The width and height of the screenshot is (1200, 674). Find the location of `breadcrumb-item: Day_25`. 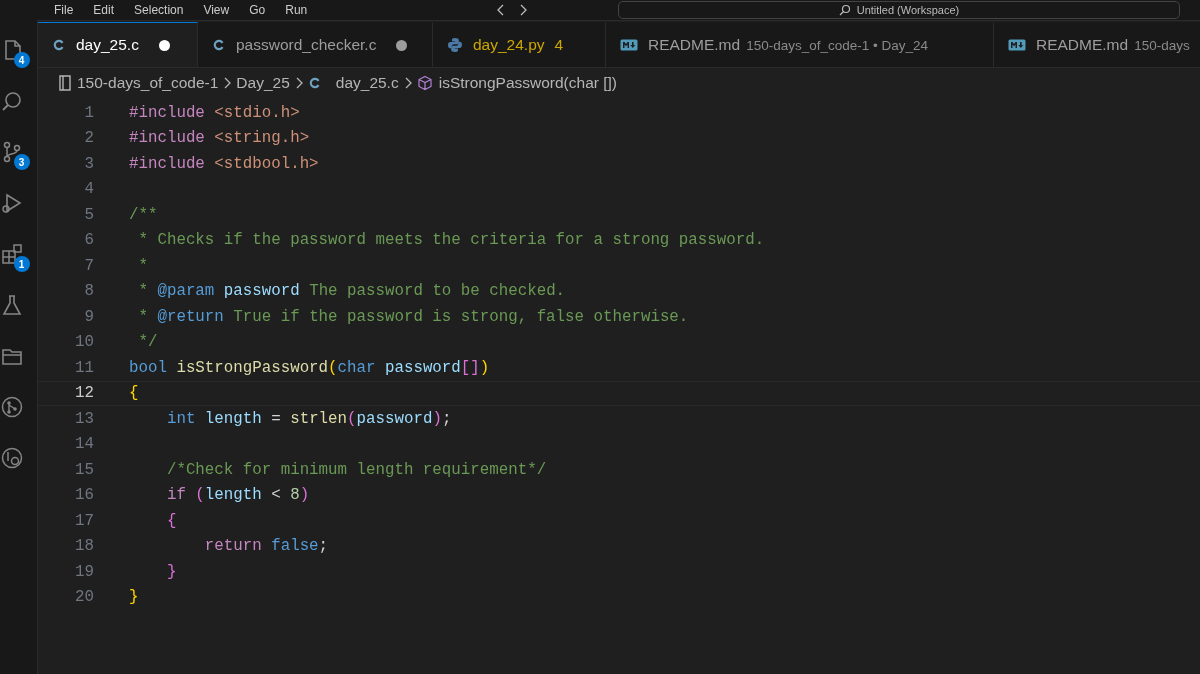

breadcrumb-item: Day_25 is located at coordinates (263, 83).